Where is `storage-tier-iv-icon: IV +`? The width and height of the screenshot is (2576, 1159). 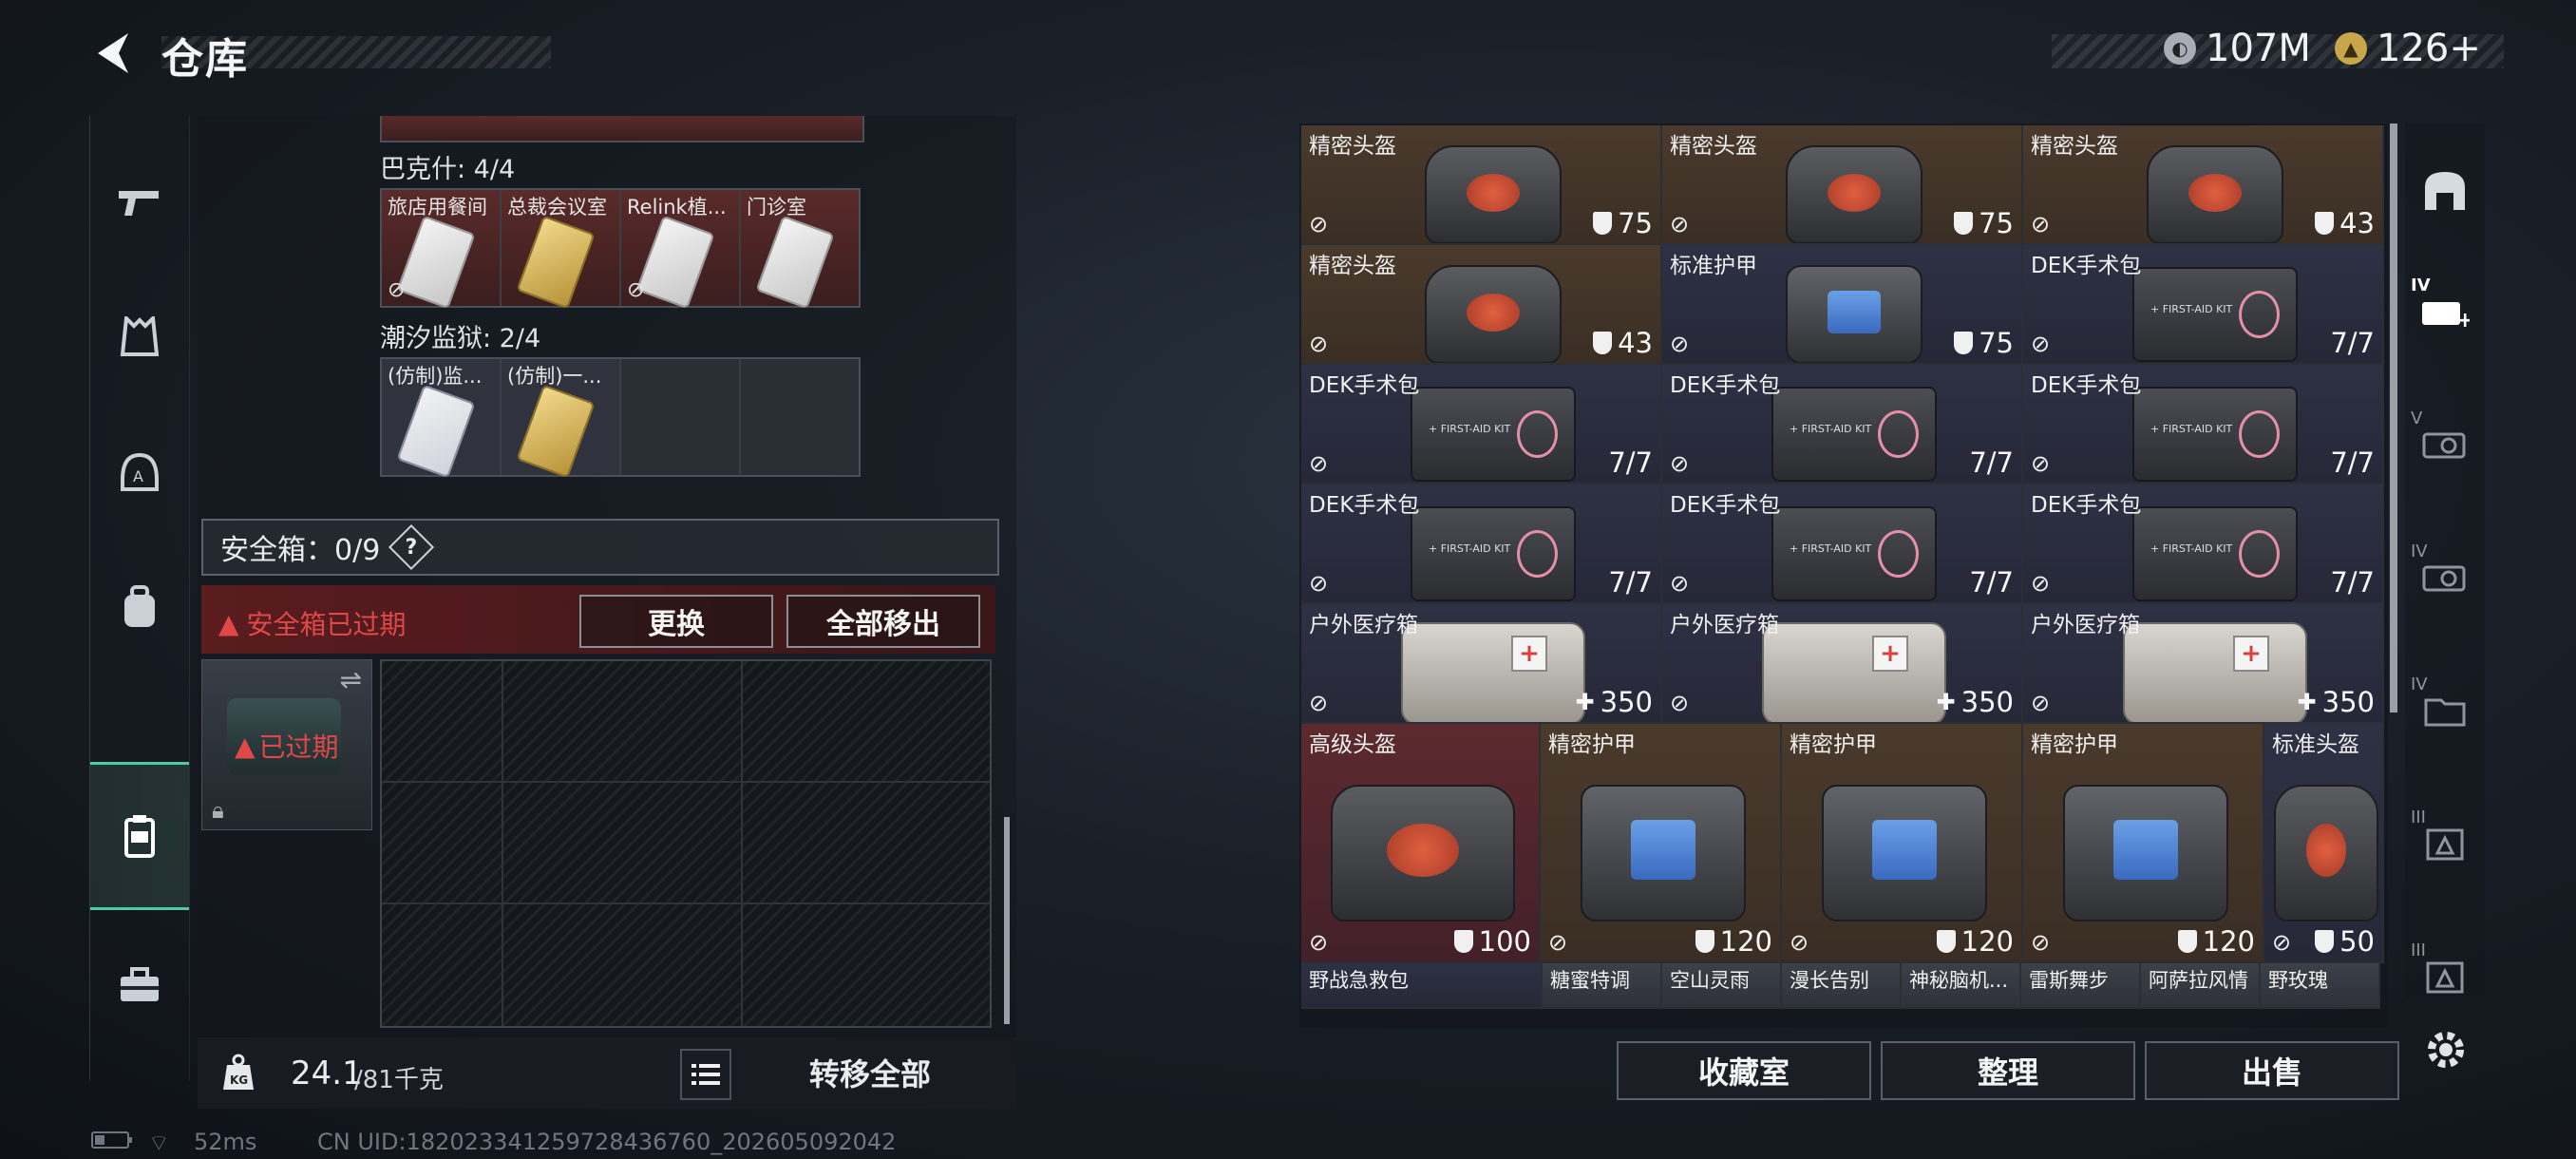
storage-tier-iv-icon: IV + is located at coordinates (2445, 312).